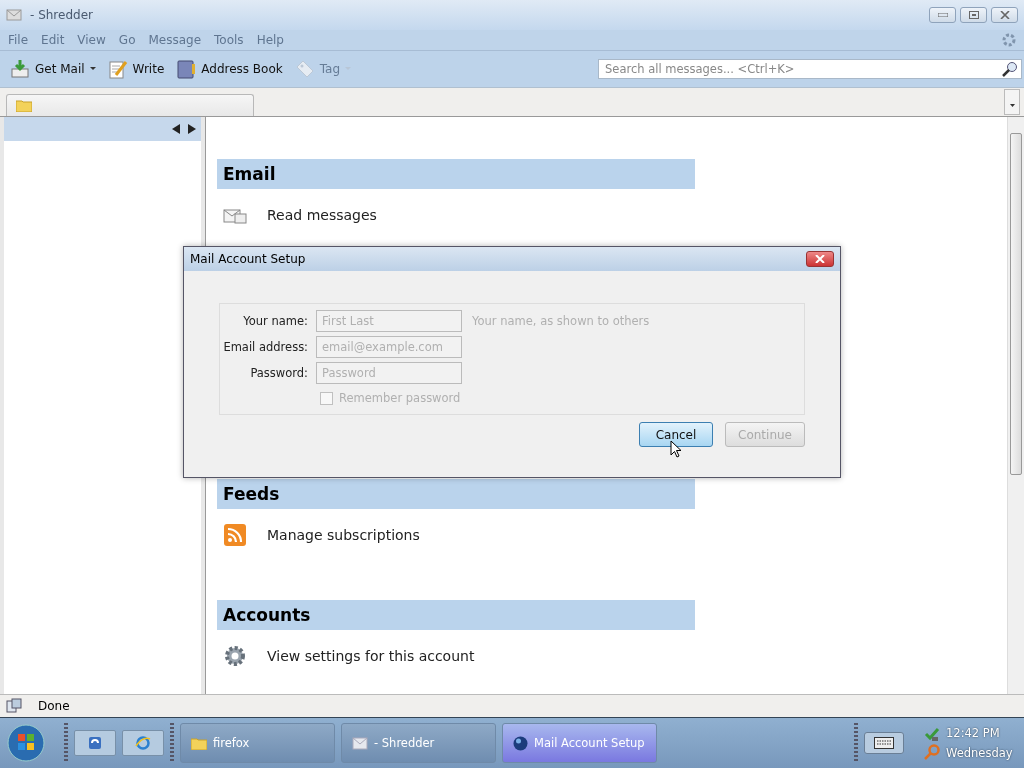  Describe the element at coordinates (343, 535) in the screenshot. I see `action-link: Manage subscriptions` at that location.